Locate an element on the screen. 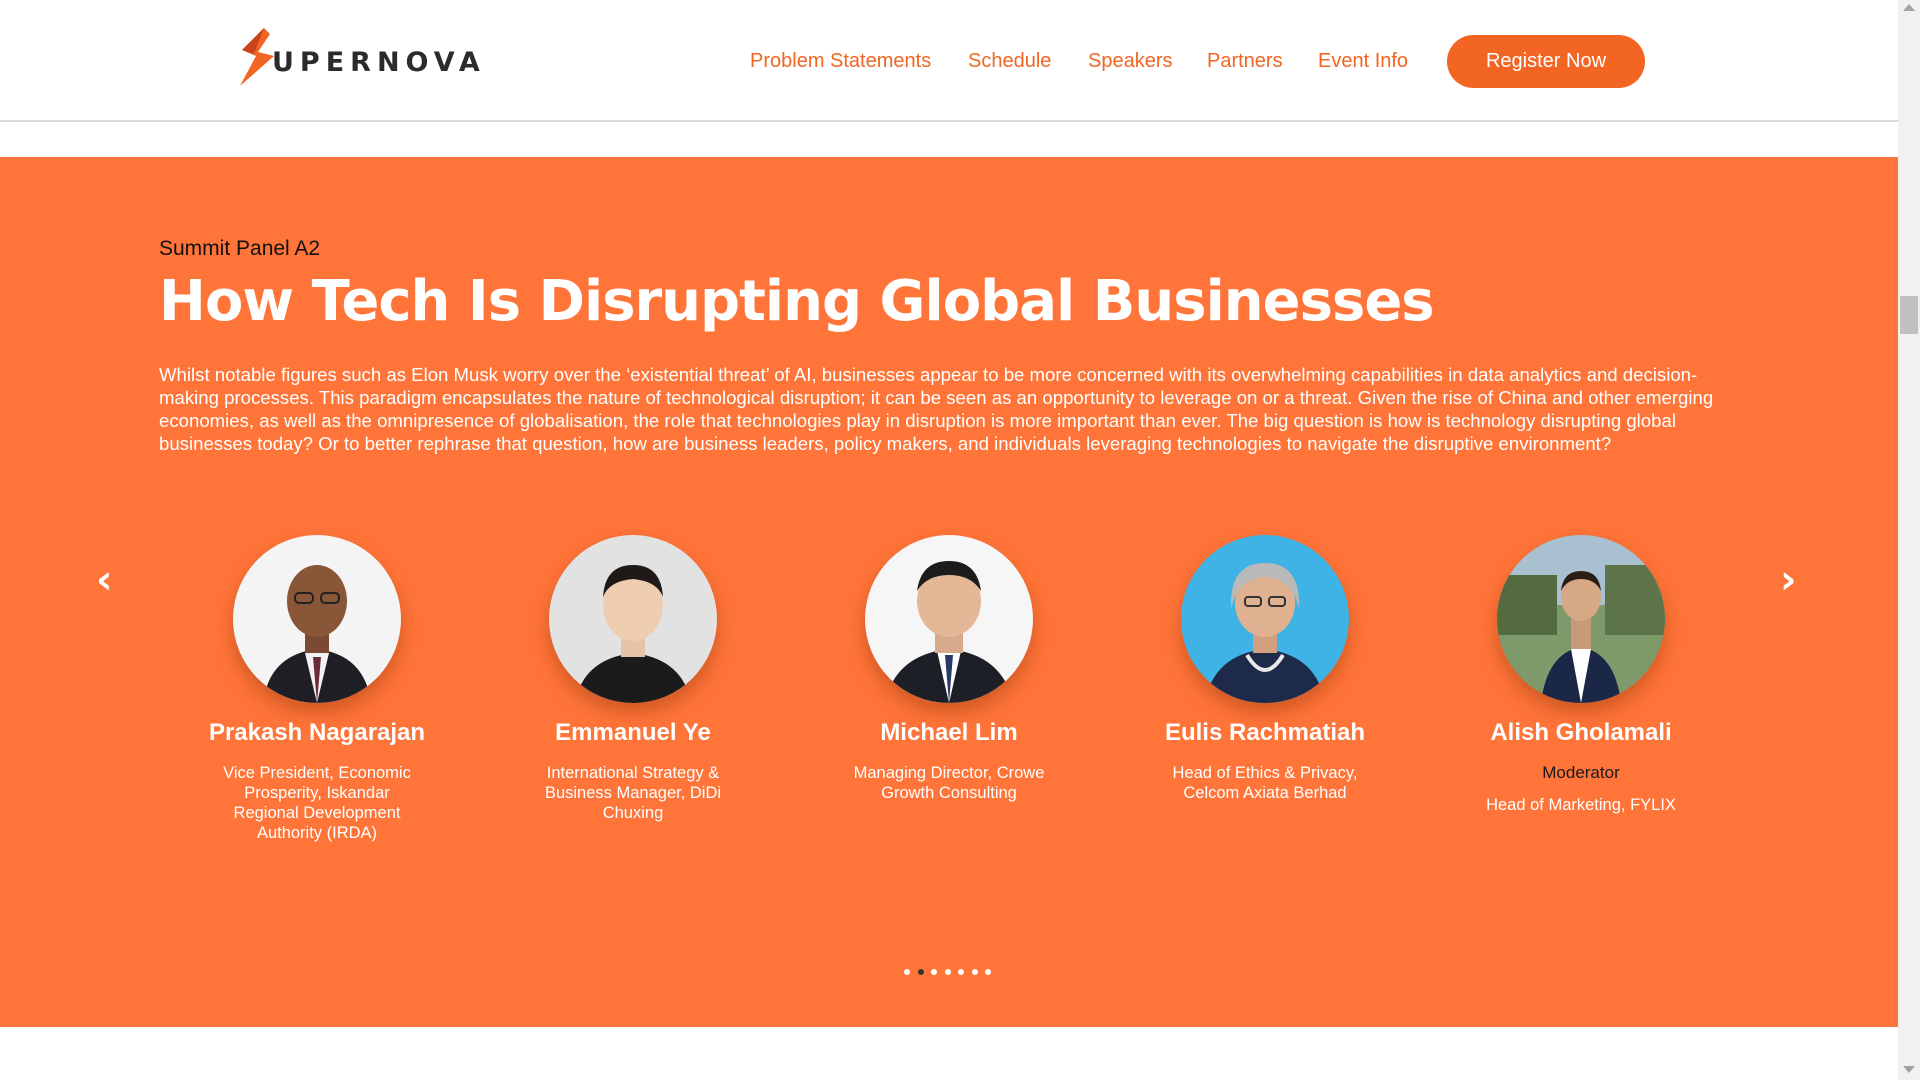 This screenshot has height=1080, width=1920. speaker-name: Eulis Rachmatiah is located at coordinates (1265, 732).